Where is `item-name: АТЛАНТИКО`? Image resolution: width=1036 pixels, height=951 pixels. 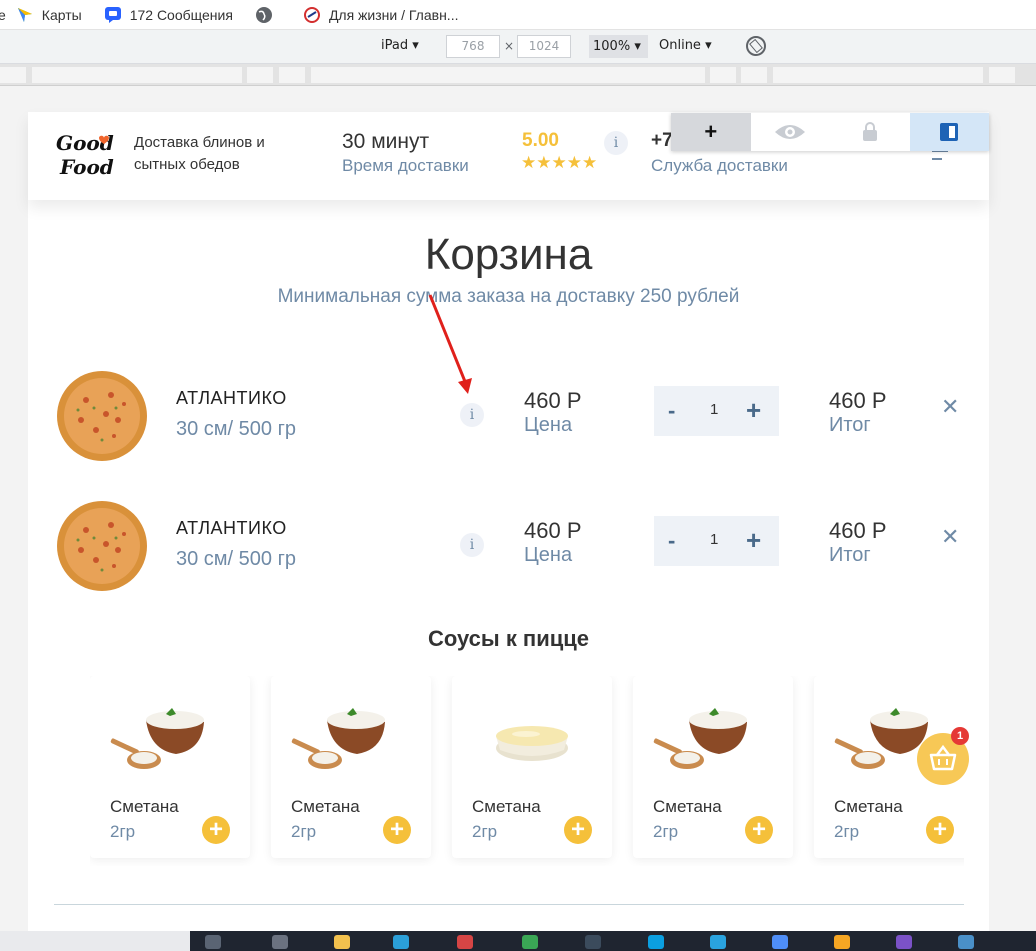
item-name: АТЛАНТИКО is located at coordinates (231, 528).